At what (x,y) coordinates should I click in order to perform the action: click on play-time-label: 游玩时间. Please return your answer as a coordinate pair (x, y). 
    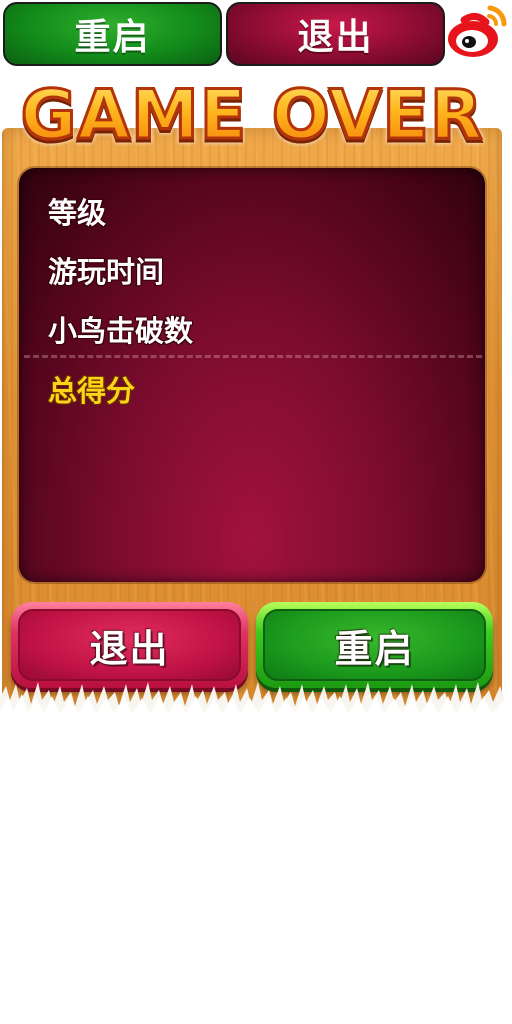
    Looking at the image, I should click on (106, 272).